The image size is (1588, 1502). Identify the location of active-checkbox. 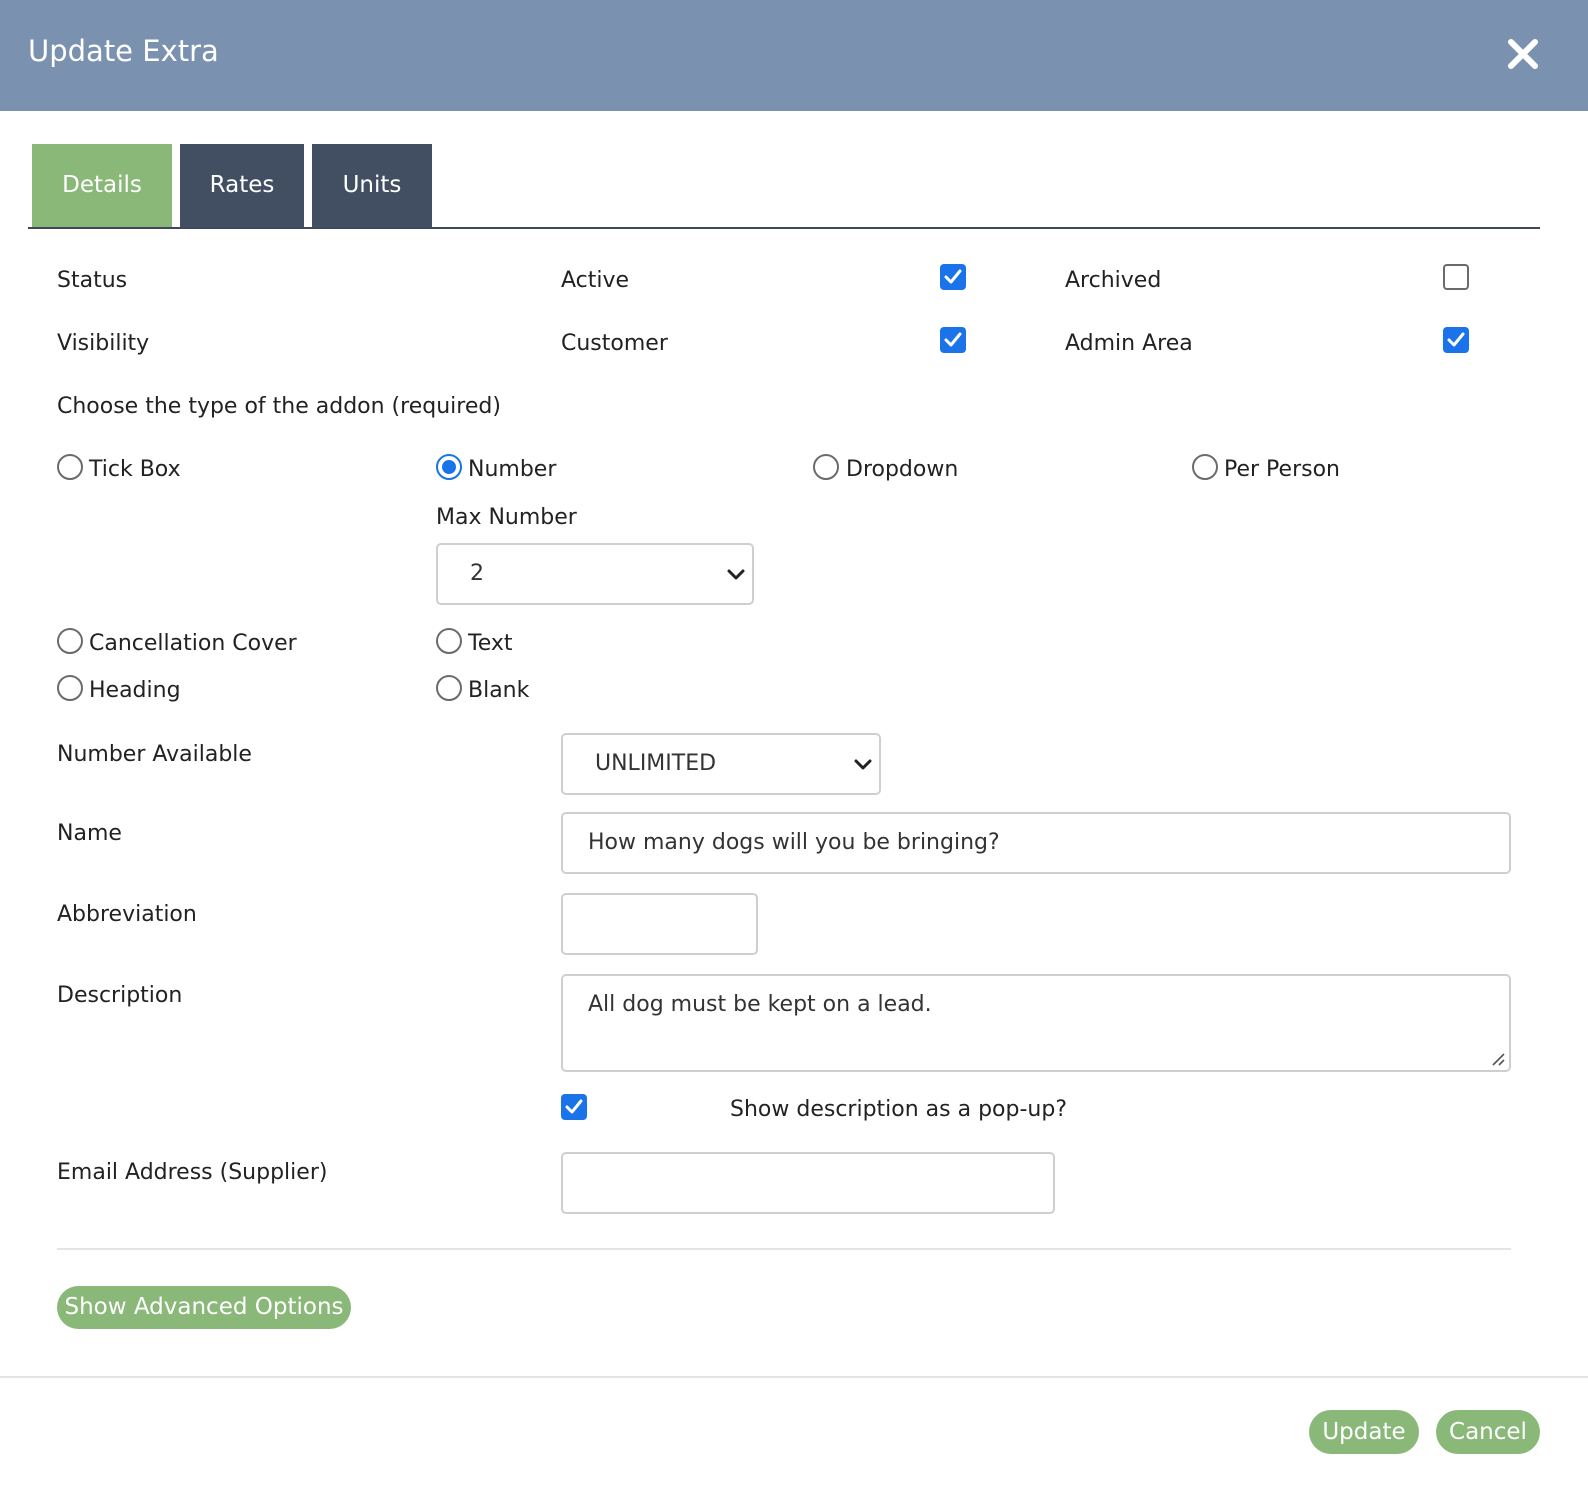
(953, 277).